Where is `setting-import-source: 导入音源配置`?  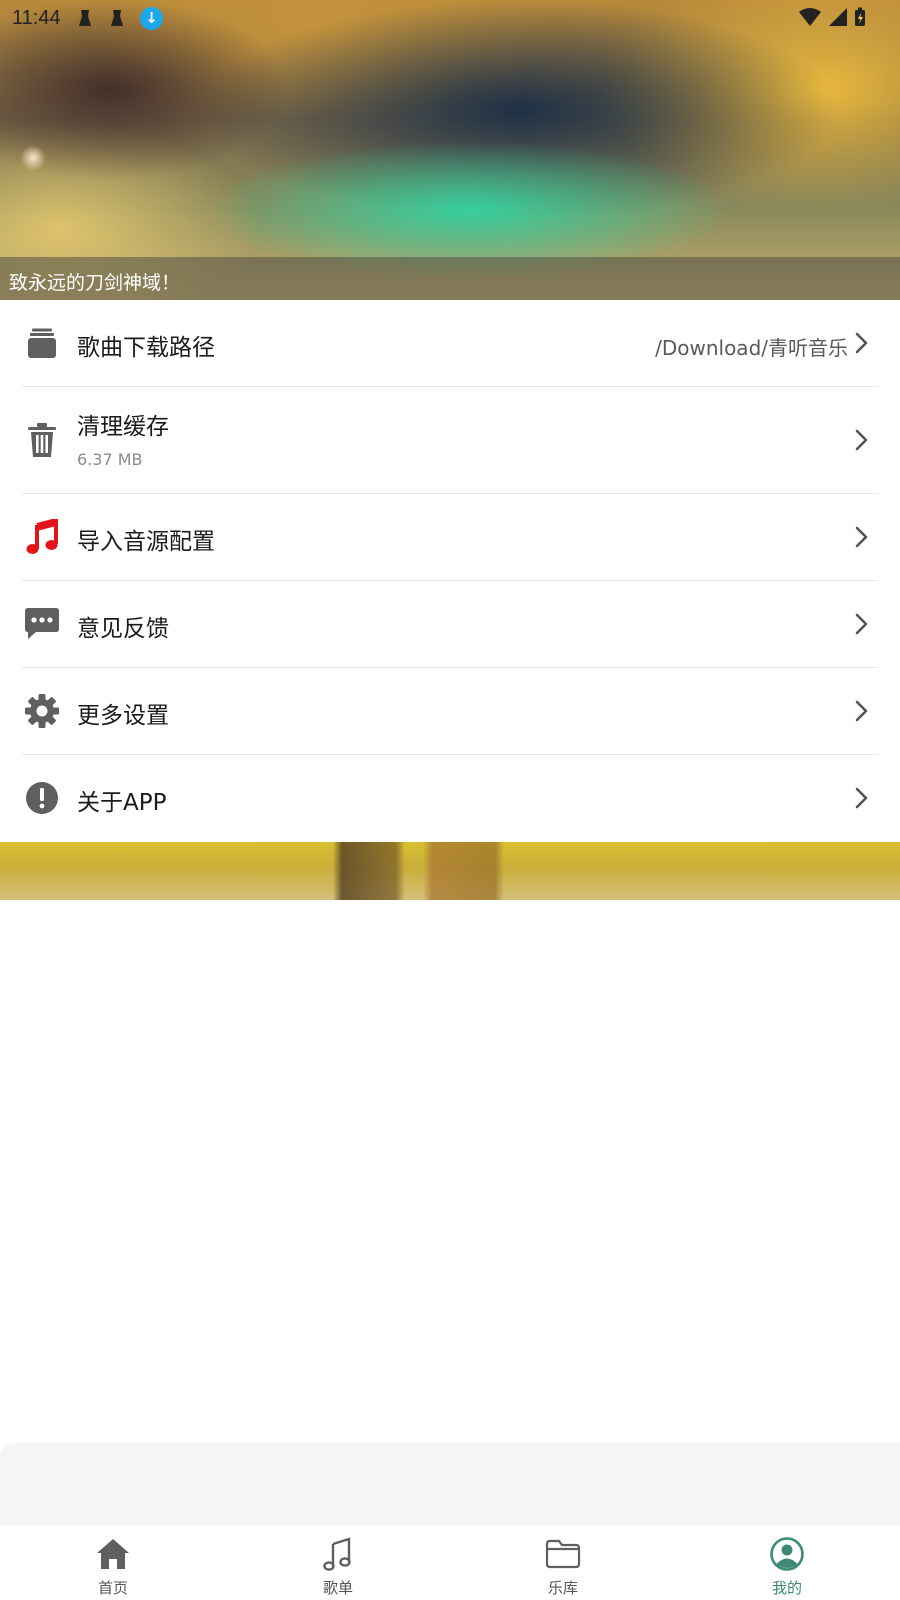
setting-import-source: 导入音源配置 is located at coordinates (450, 537).